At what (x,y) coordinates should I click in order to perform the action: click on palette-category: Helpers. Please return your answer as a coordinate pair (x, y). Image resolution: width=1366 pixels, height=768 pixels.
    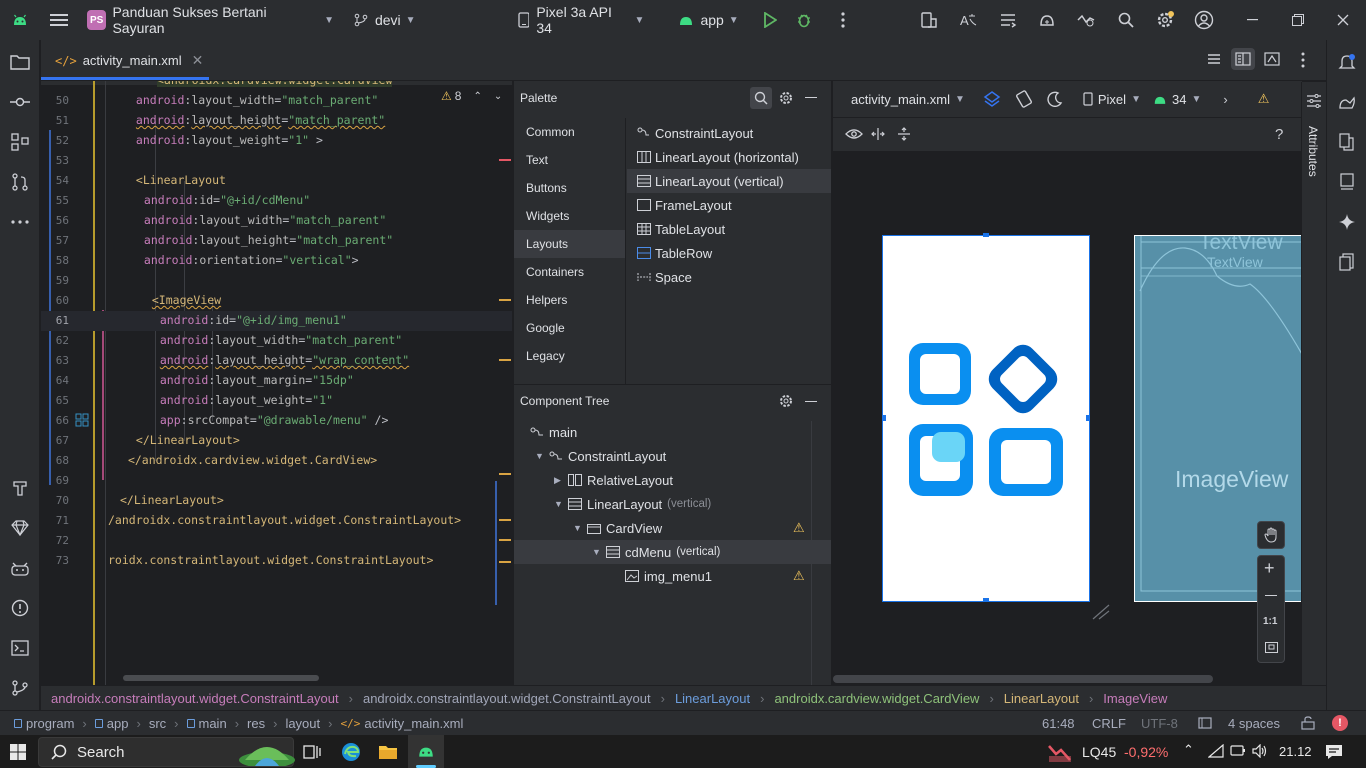
    Looking at the image, I should click on (569, 300).